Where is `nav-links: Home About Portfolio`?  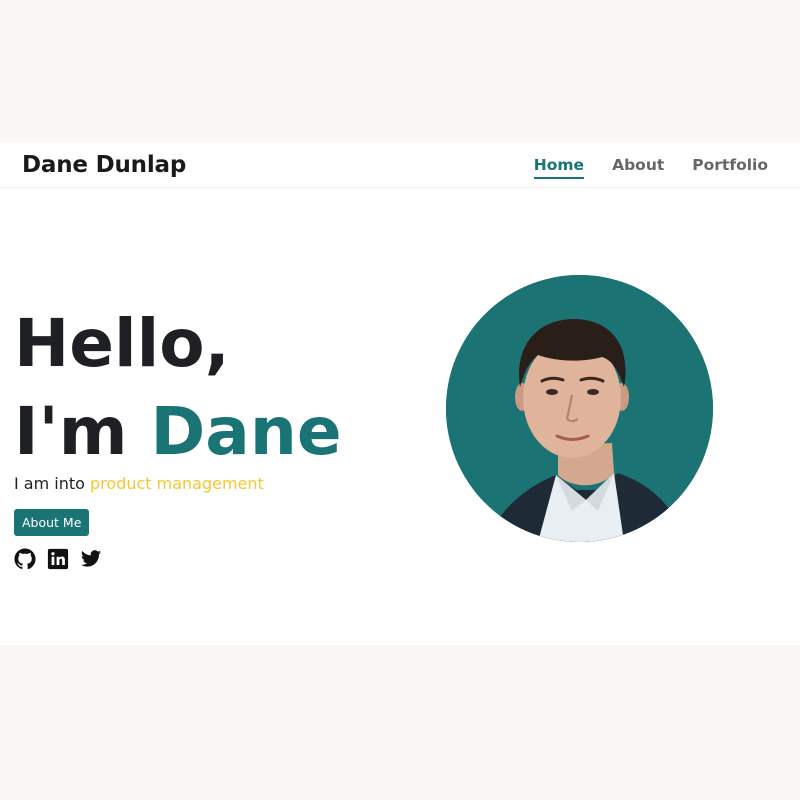
nav-links: Home About Portfolio is located at coordinates (650, 167).